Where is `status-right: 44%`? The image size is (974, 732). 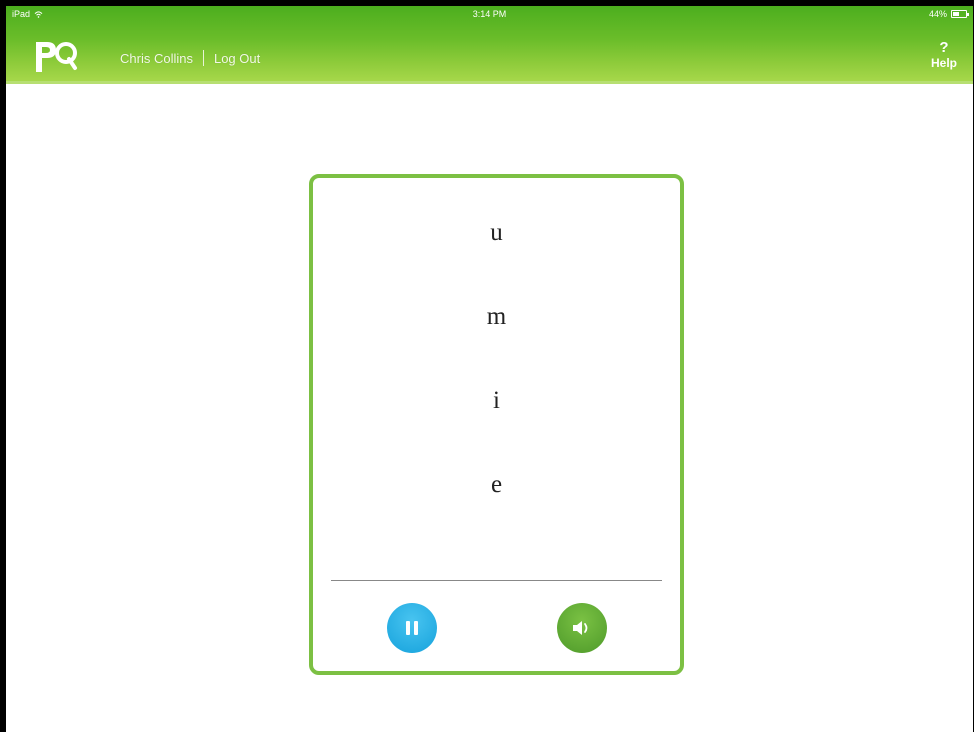
status-right: 44% is located at coordinates (948, 14).